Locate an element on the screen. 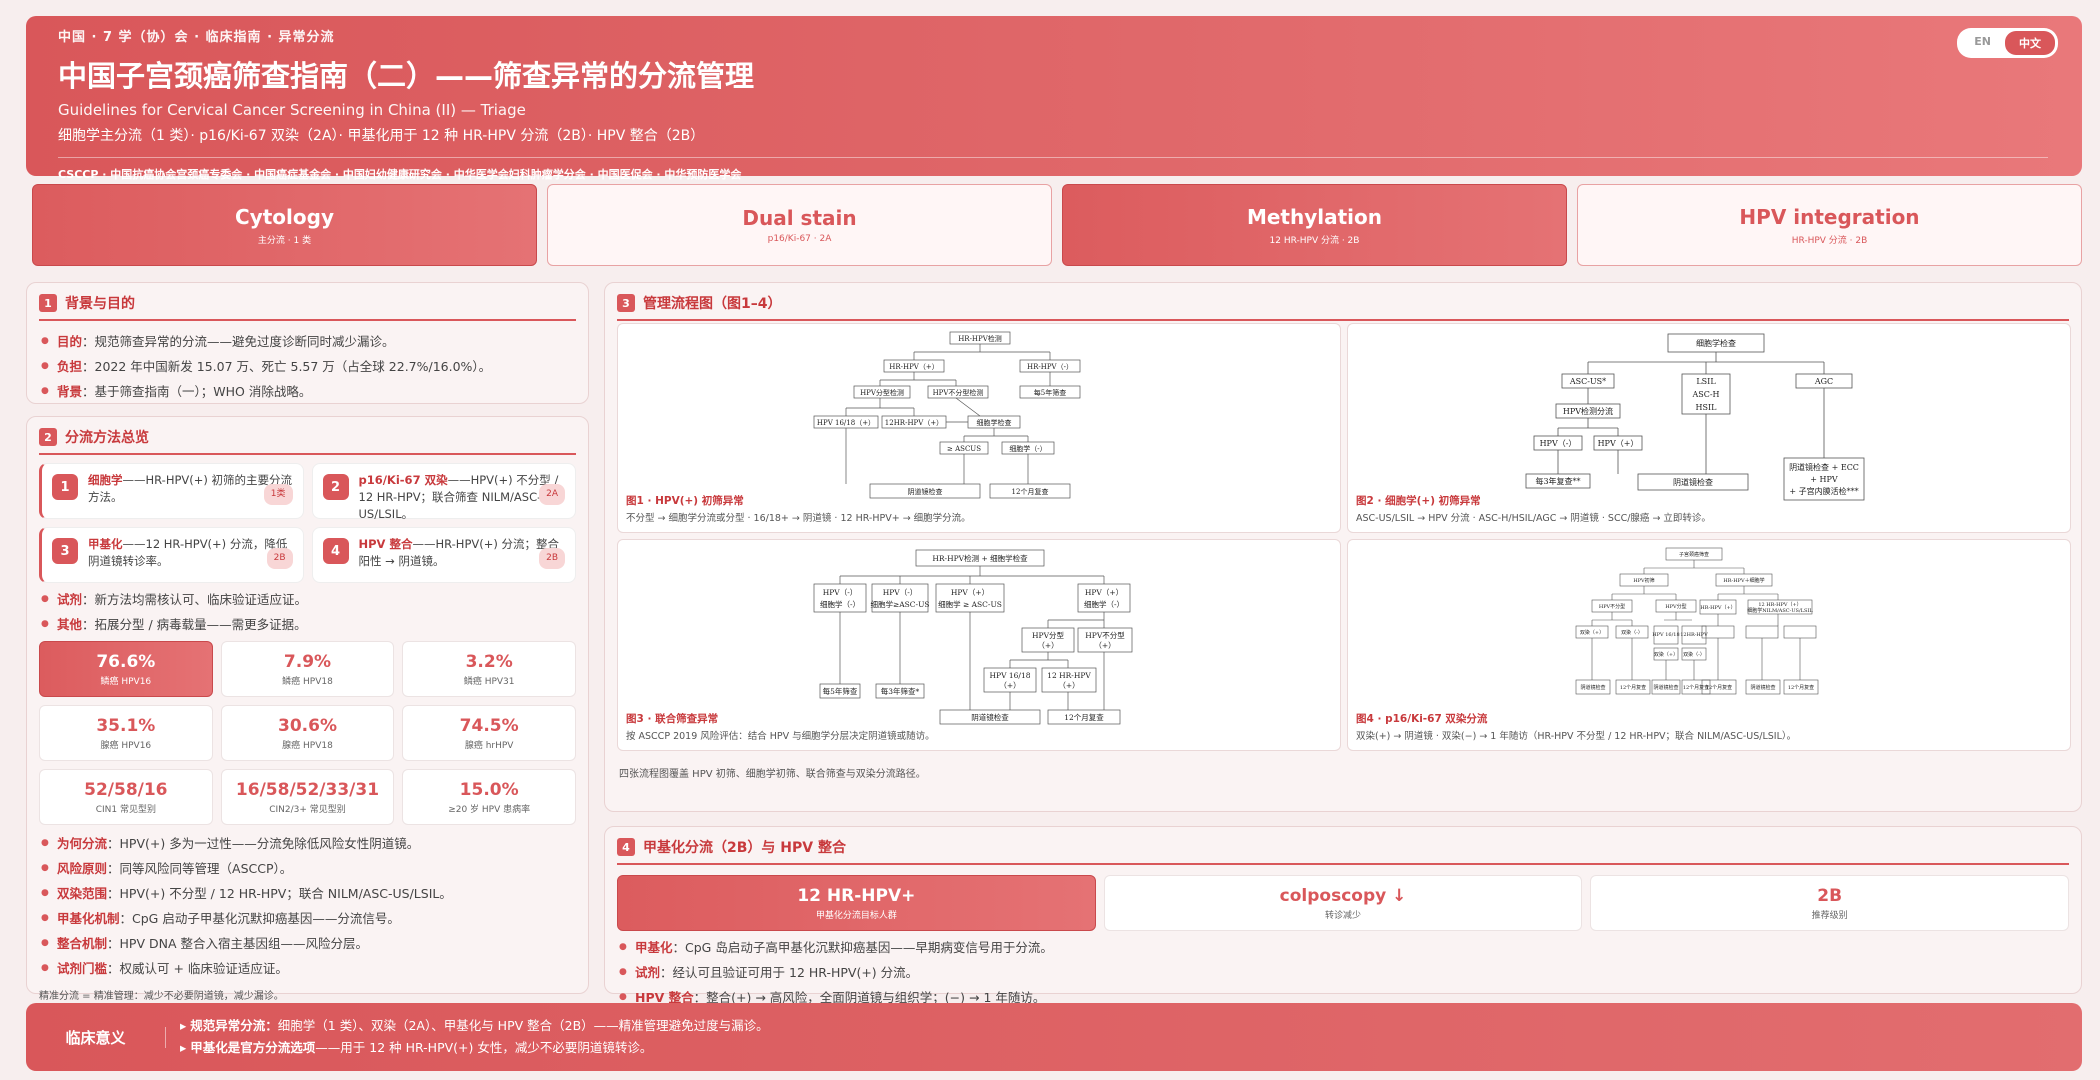  stat-value: colposcopy ↓ is located at coordinates (1343, 895).